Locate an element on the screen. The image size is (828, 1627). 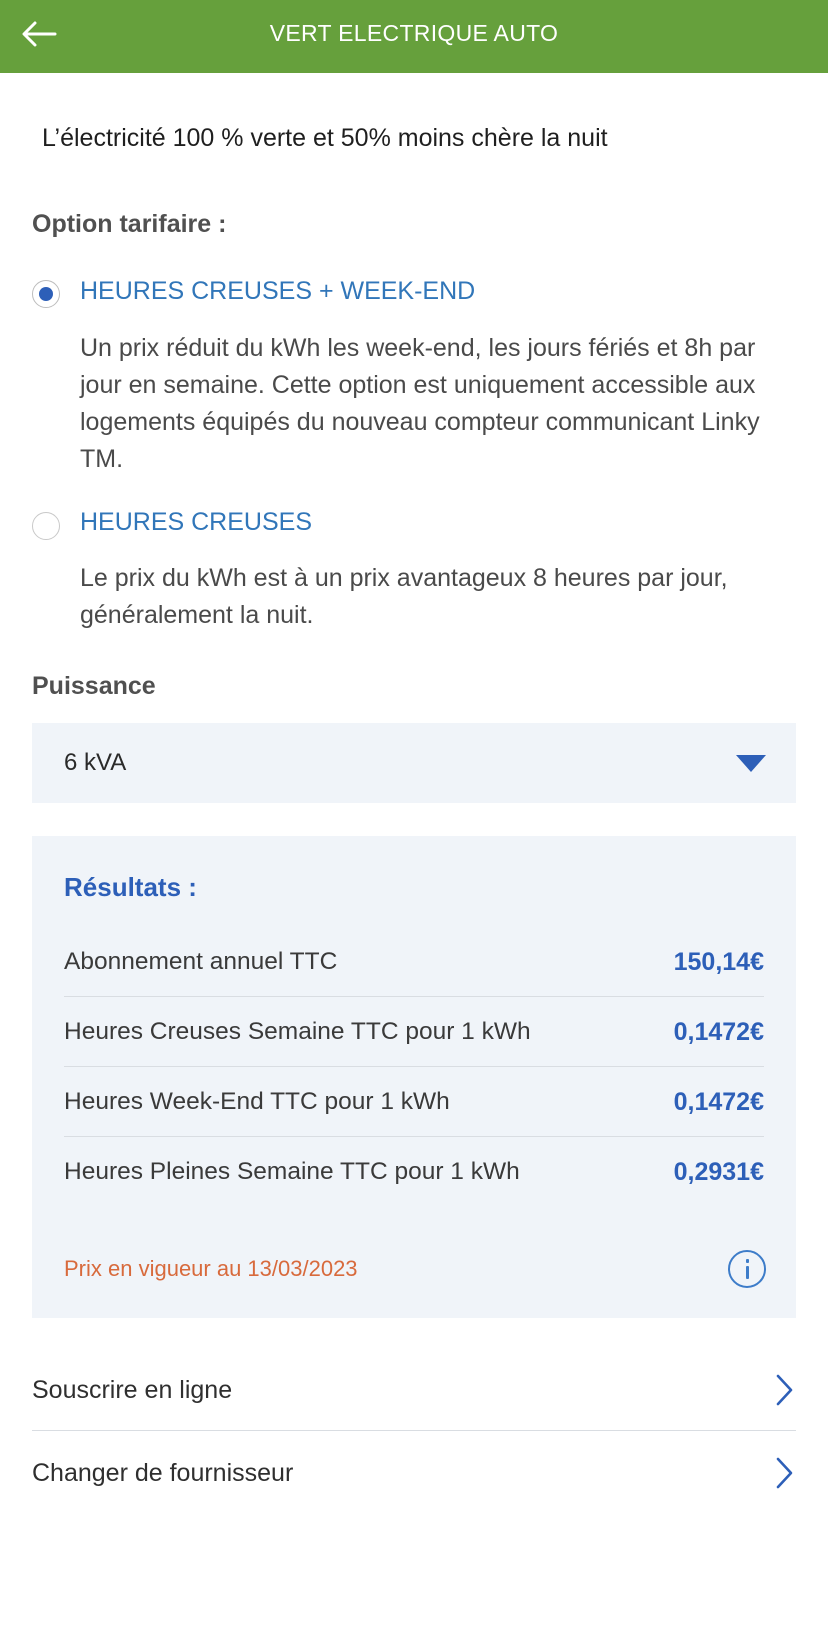
info-icon is located at coordinates (747, 1269).